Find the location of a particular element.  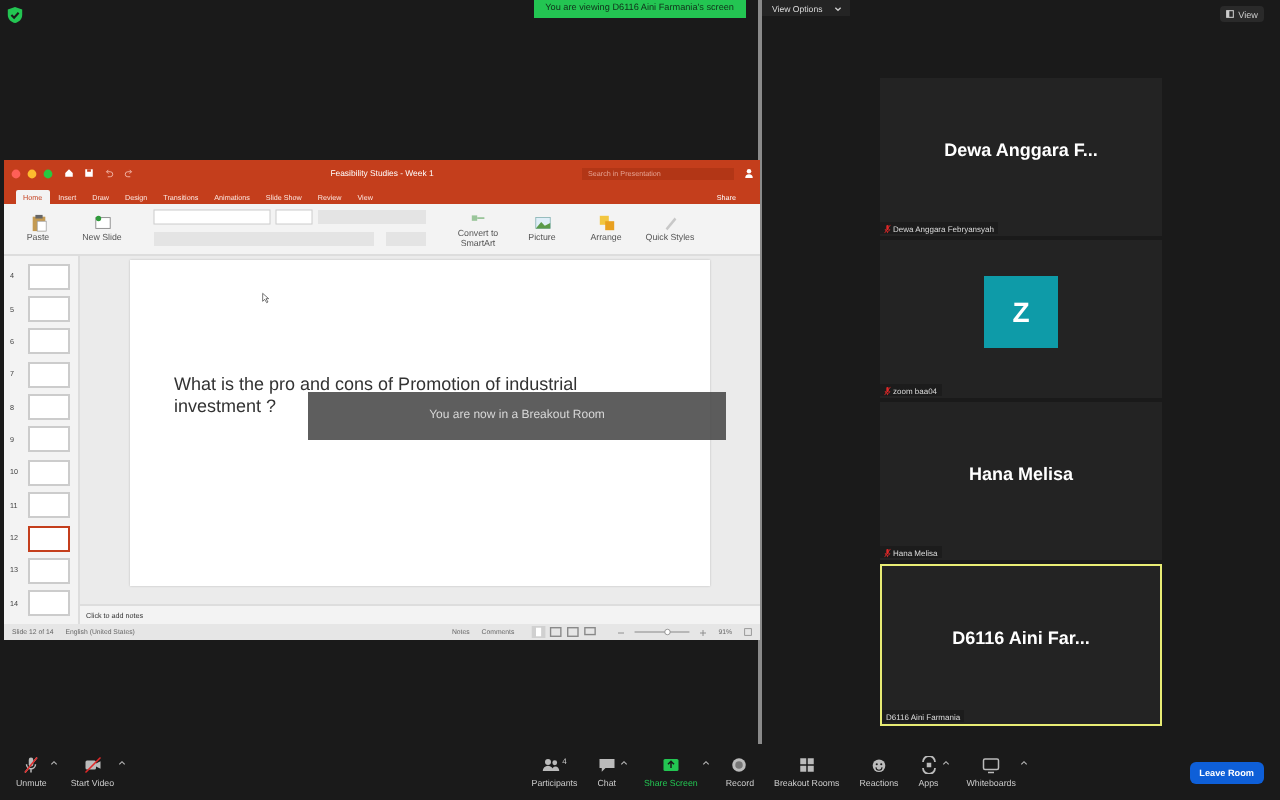

zoom-out-icon is located at coordinates (621, 632).